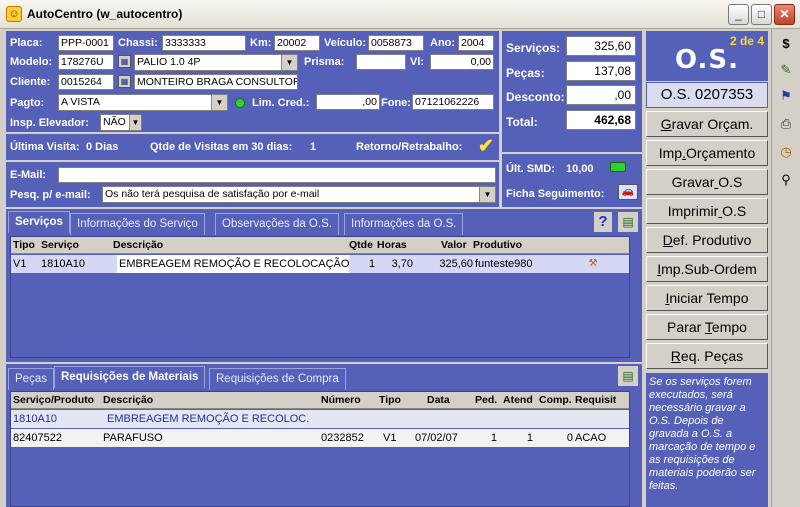  Describe the element at coordinates (707, 298) in the screenshot. I see `iniciar-tempo-button: Iniciar Tempo` at that location.